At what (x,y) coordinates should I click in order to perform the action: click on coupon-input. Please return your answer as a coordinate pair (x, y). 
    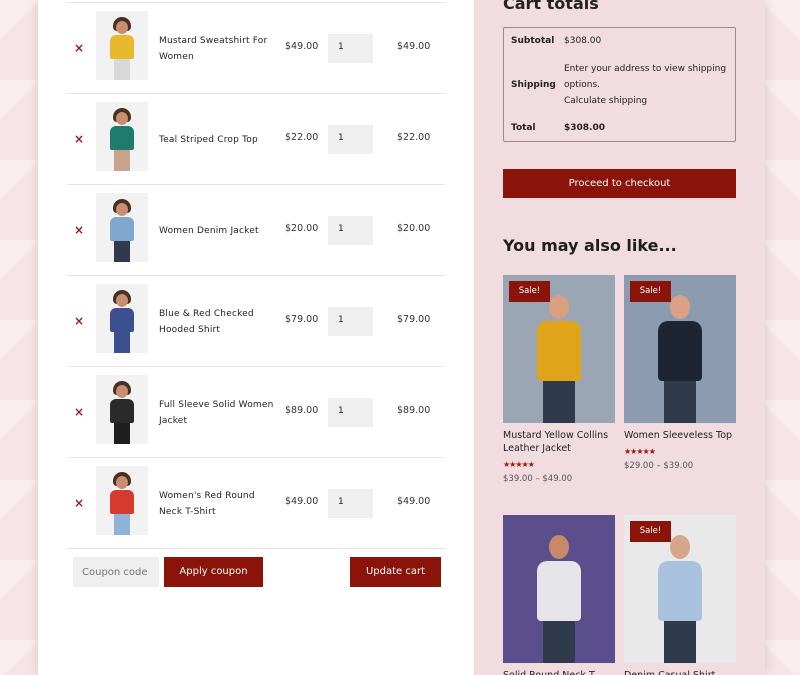
    Looking at the image, I should click on (116, 572).